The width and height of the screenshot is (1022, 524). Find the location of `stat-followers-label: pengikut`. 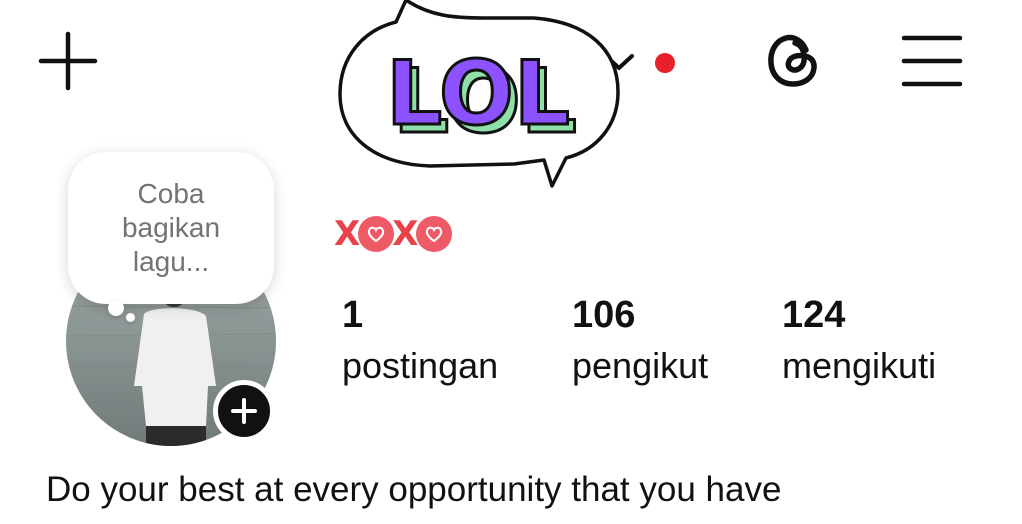

stat-followers-label: pengikut is located at coordinates (640, 365).